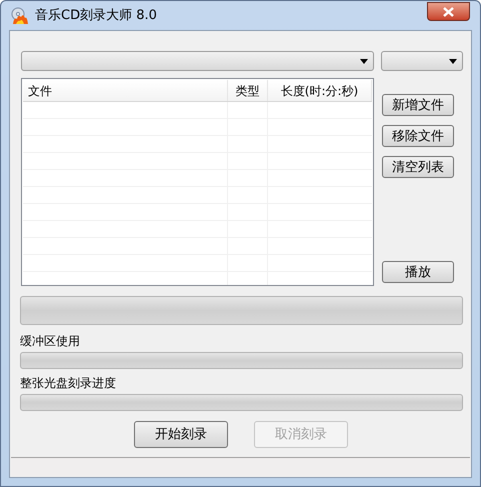 The width and height of the screenshot is (481, 487). What do you see at coordinates (20, 15) in the screenshot?
I see `flame-disc-icon` at bounding box center [20, 15].